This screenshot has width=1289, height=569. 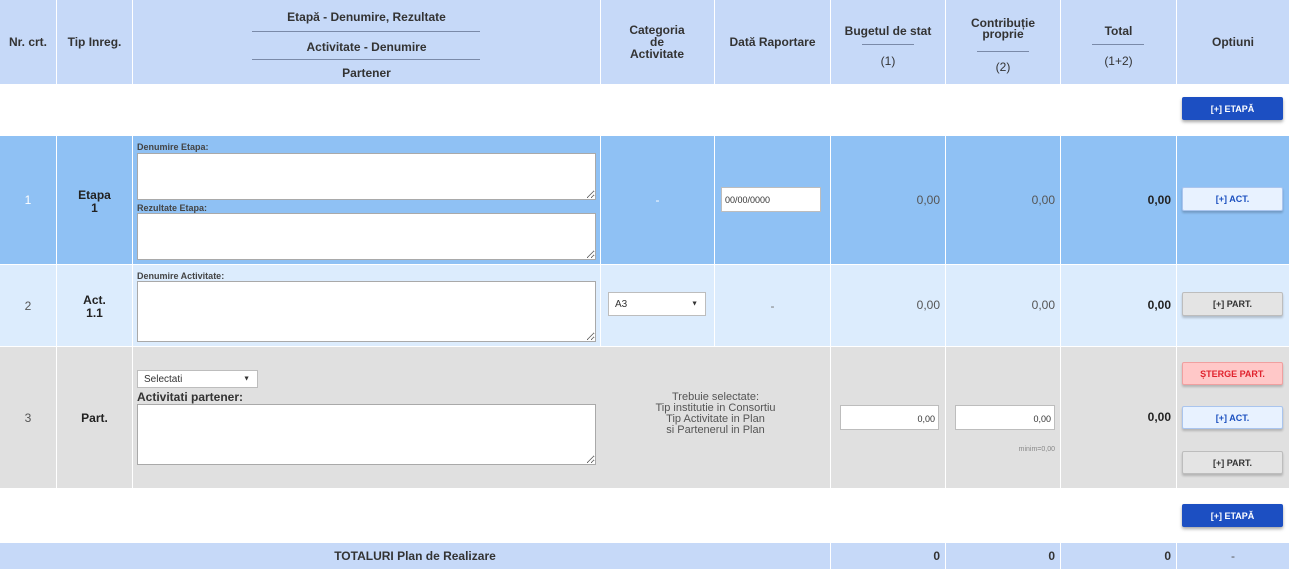 What do you see at coordinates (1233, 42) in the screenshot?
I see `header-optiuni: Optiuni` at bounding box center [1233, 42].